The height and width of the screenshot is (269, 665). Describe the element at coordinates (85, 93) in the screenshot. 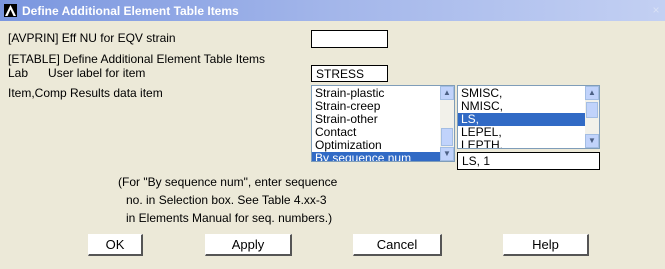

I see `item-comp-label: Item,Comp Results data item` at that location.